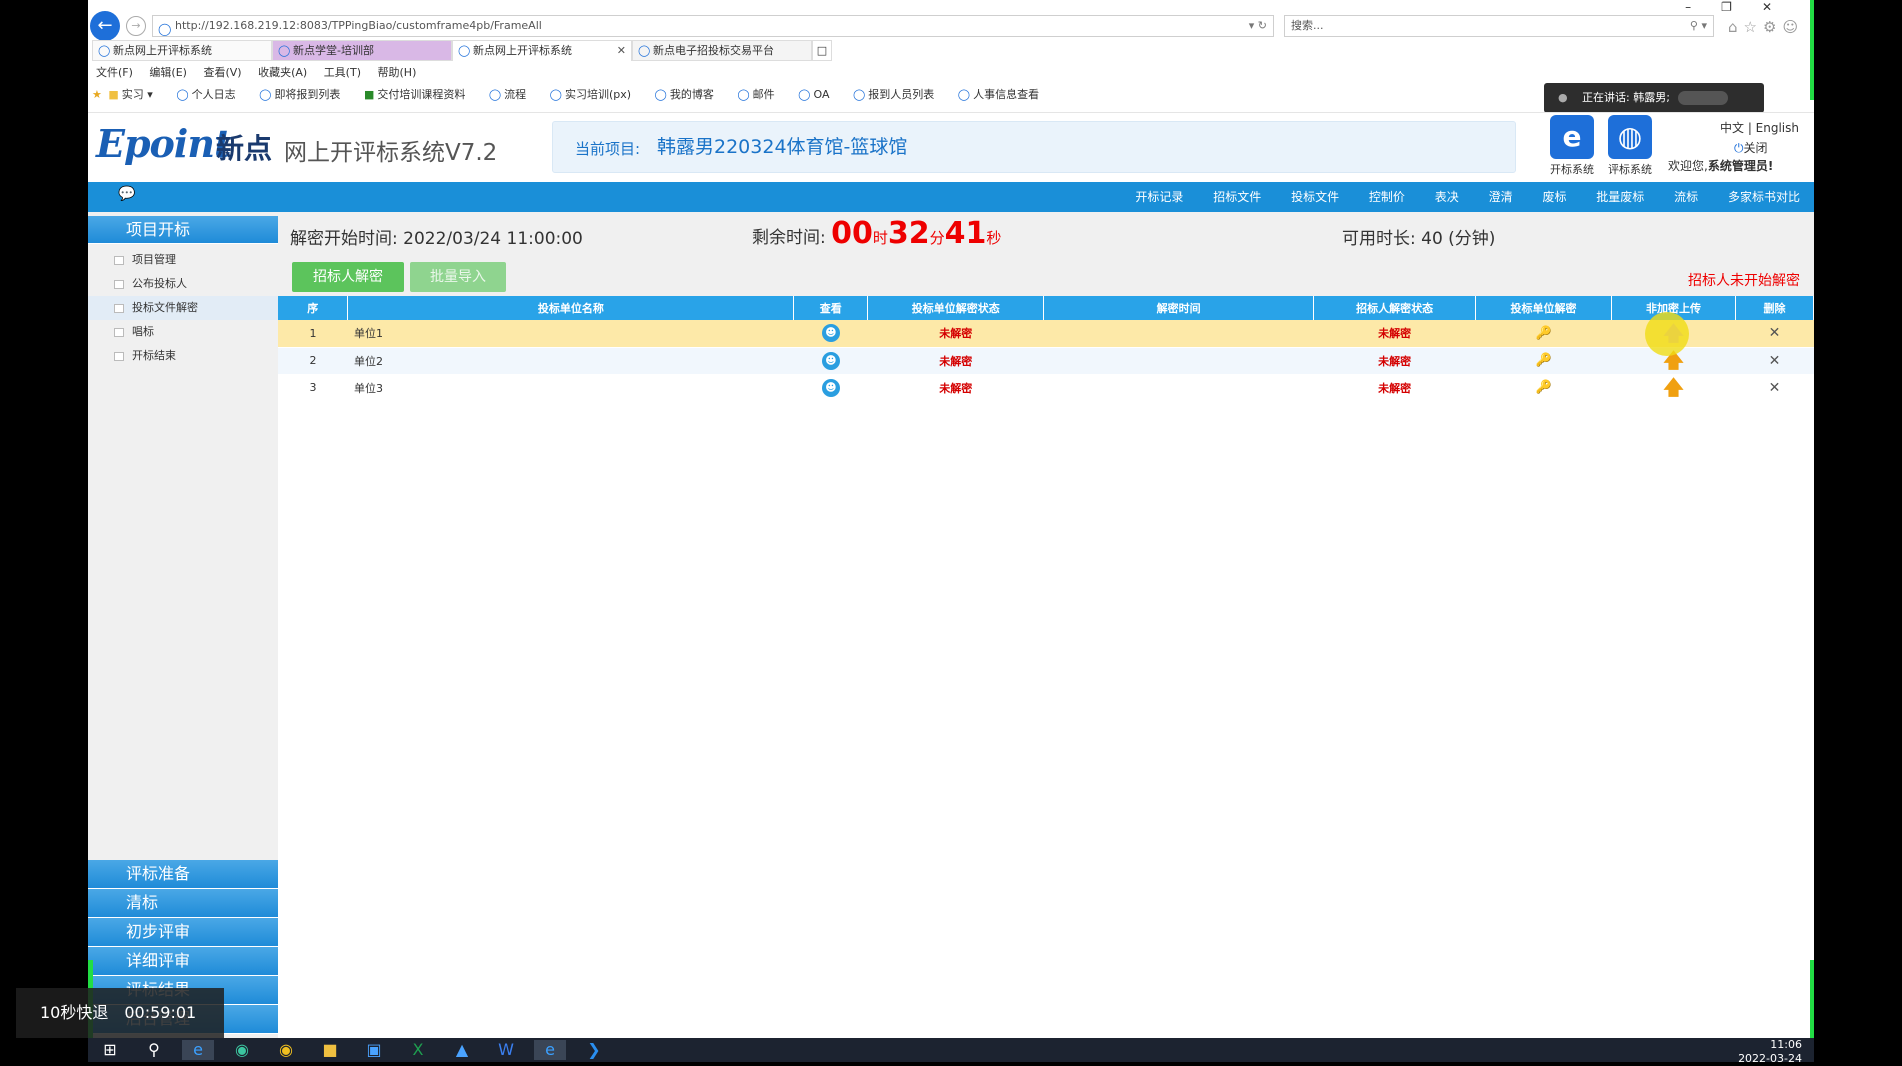  Describe the element at coordinates (160, 1012) in the screenshot. I see `playback-time: 00:59:01` at that location.